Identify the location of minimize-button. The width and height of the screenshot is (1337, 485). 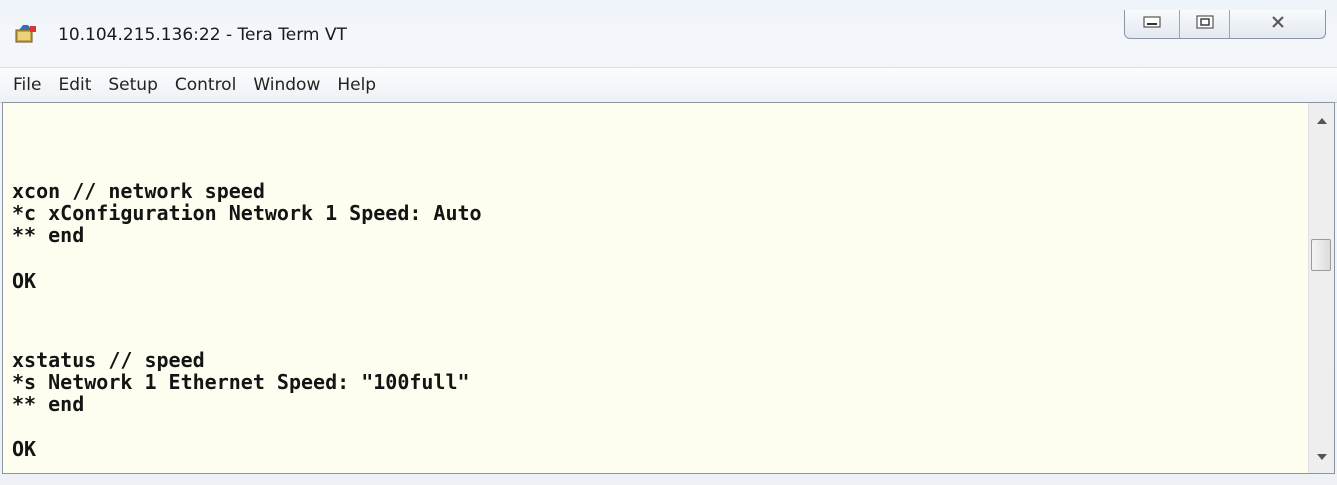
(1152, 24).